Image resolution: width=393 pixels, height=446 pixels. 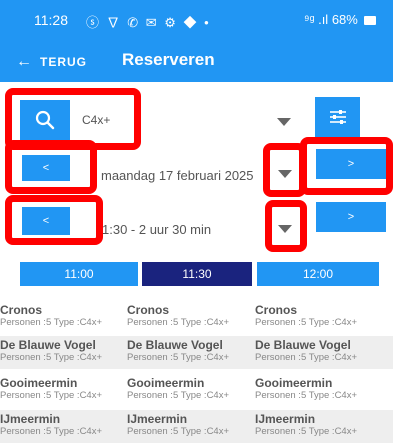 I want to click on search-input: C4x+, so click(x=96, y=120).